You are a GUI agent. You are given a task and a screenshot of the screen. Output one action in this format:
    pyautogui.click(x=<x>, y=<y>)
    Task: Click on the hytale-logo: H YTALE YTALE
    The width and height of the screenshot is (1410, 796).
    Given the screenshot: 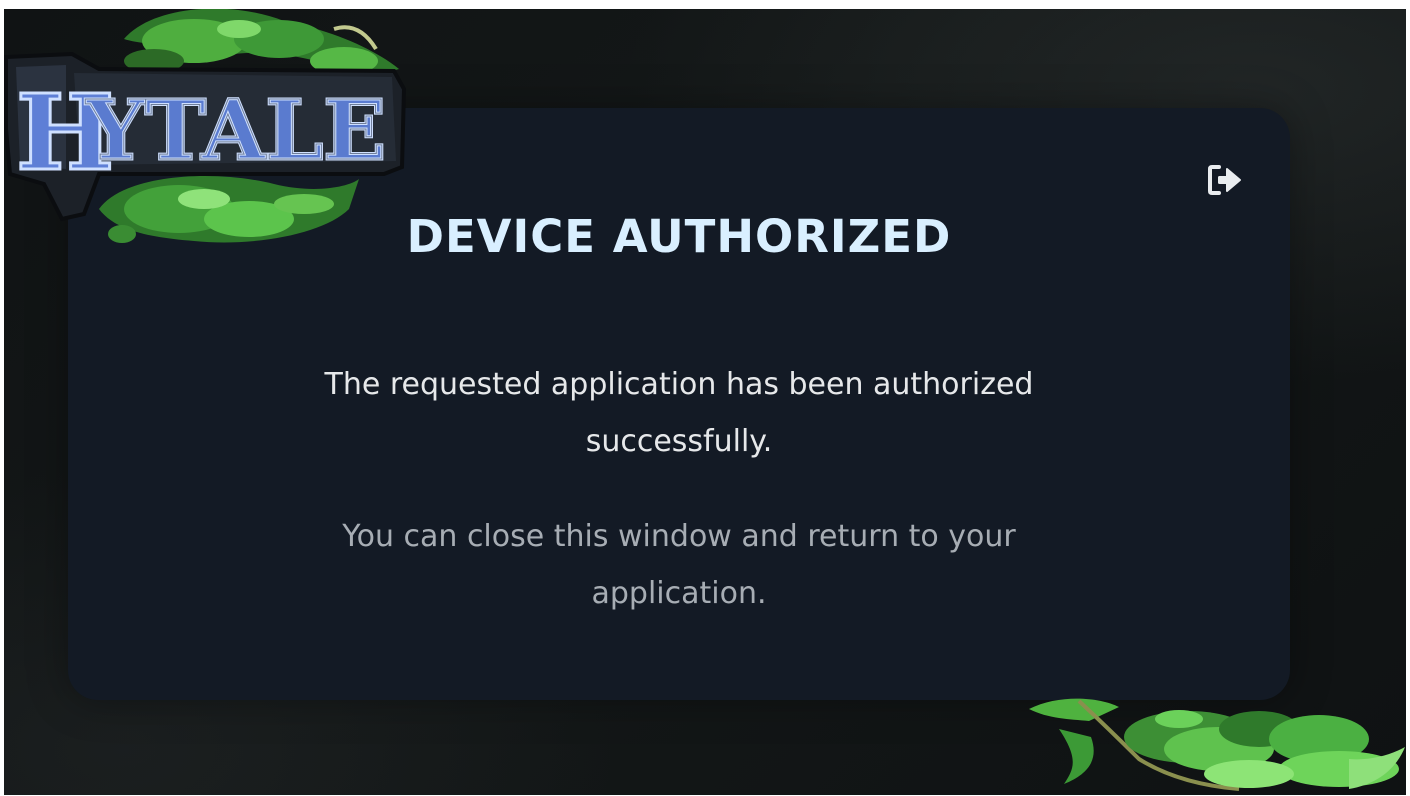 What is the action you would take?
    pyautogui.click(x=205, y=126)
    